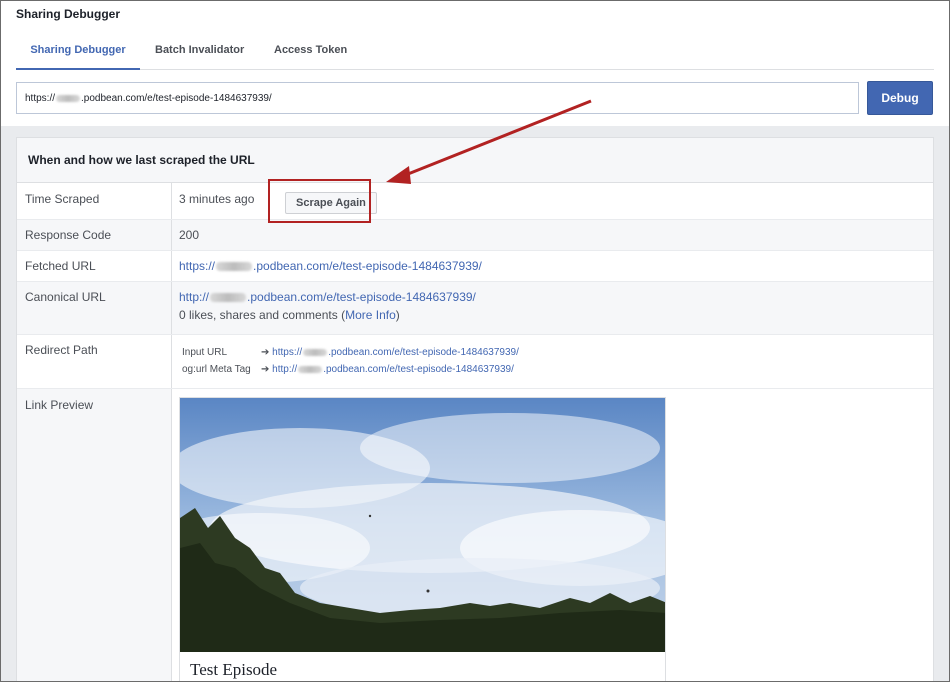 The height and width of the screenshot is (682, 950). I want to click on fetched-url-prefix: https://, so click(197, 266).